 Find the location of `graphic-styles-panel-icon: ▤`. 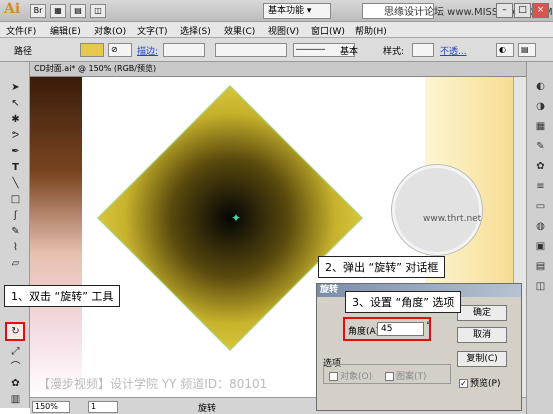

graphic-styles-panel-icon: ▤ is located at coordinates (540, 266).